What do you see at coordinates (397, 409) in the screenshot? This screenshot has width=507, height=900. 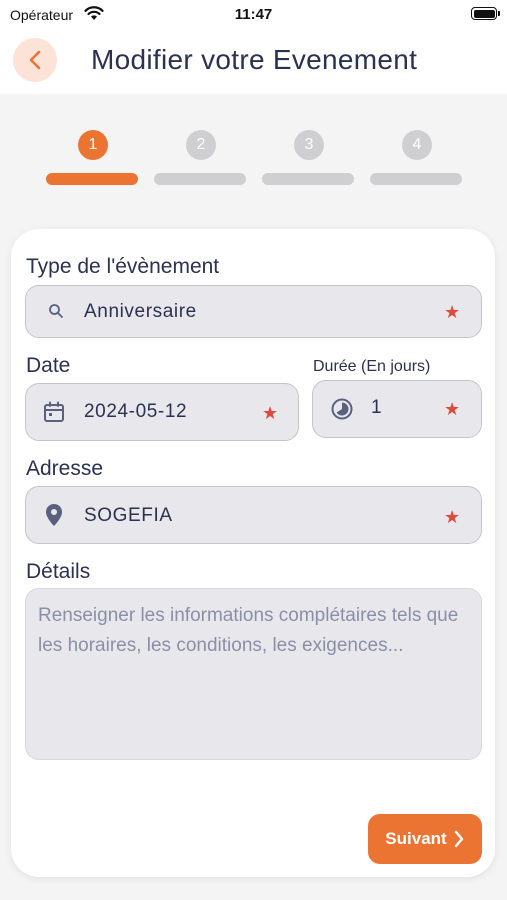 I see `duration-field: 1 ★` at bounding box center [397, 409].